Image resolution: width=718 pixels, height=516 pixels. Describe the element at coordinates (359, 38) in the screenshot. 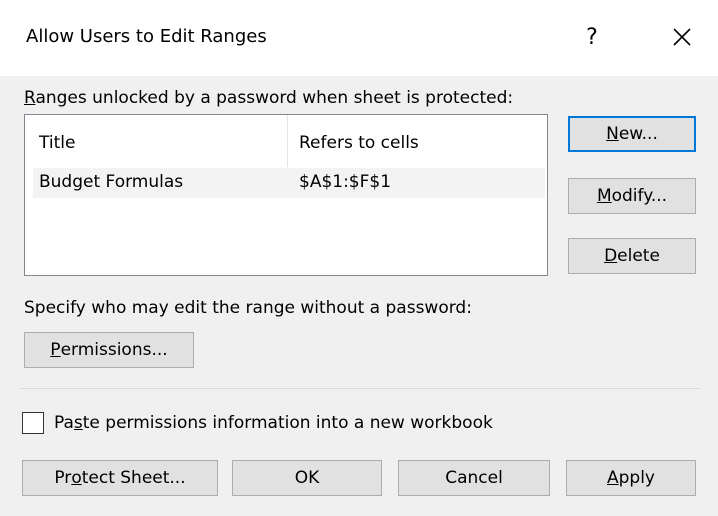

I see `title-bar: Allow Users to Edit Ranges ?` at that location.